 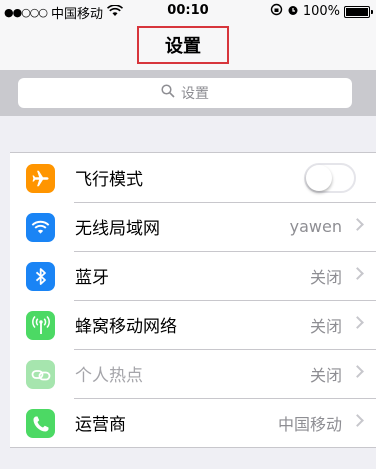 What do you see at coordinates (193, 373) in the screenshot?
I see `settings-row-personal-hotspot: 个人热点 关闭` at bounding box center [193, 373].